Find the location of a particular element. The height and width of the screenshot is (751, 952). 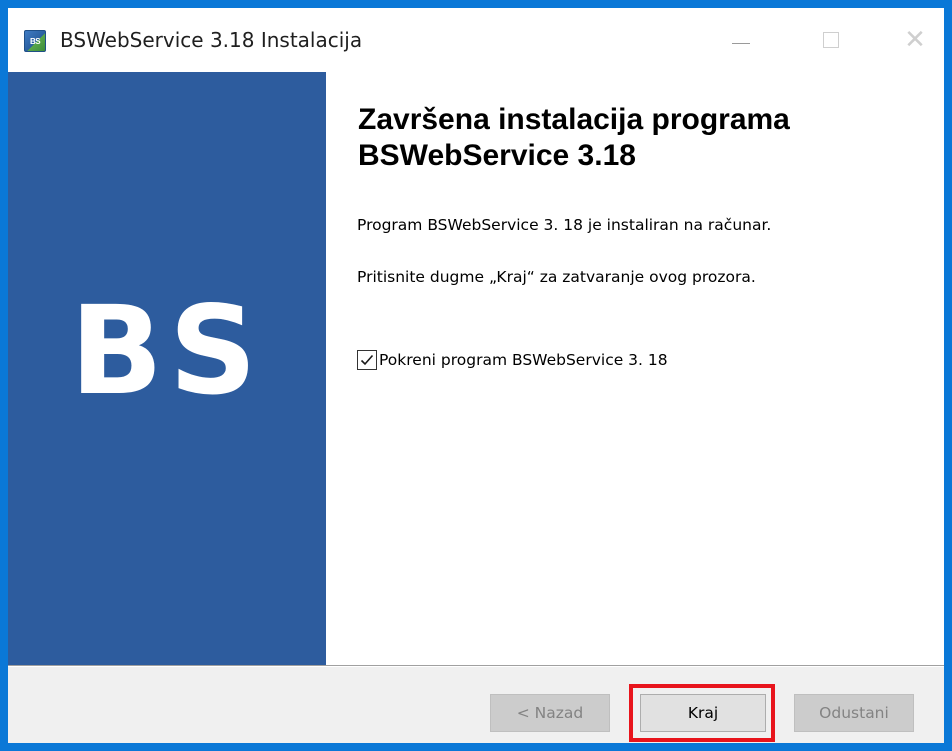

maximize-icon is located at coordinates (831, 40).